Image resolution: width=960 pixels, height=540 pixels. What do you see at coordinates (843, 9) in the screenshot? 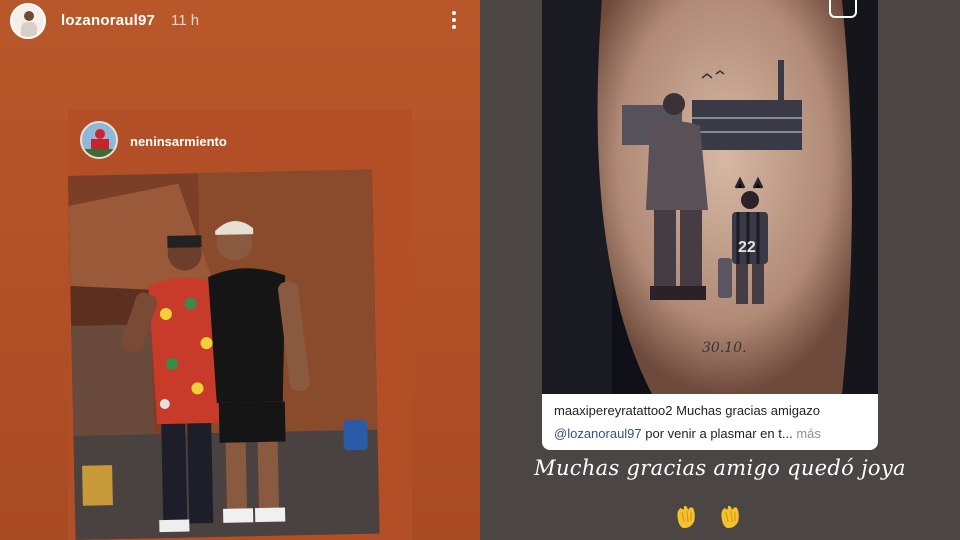
I see `bookmark-icon` at bounding box center [843, 9].